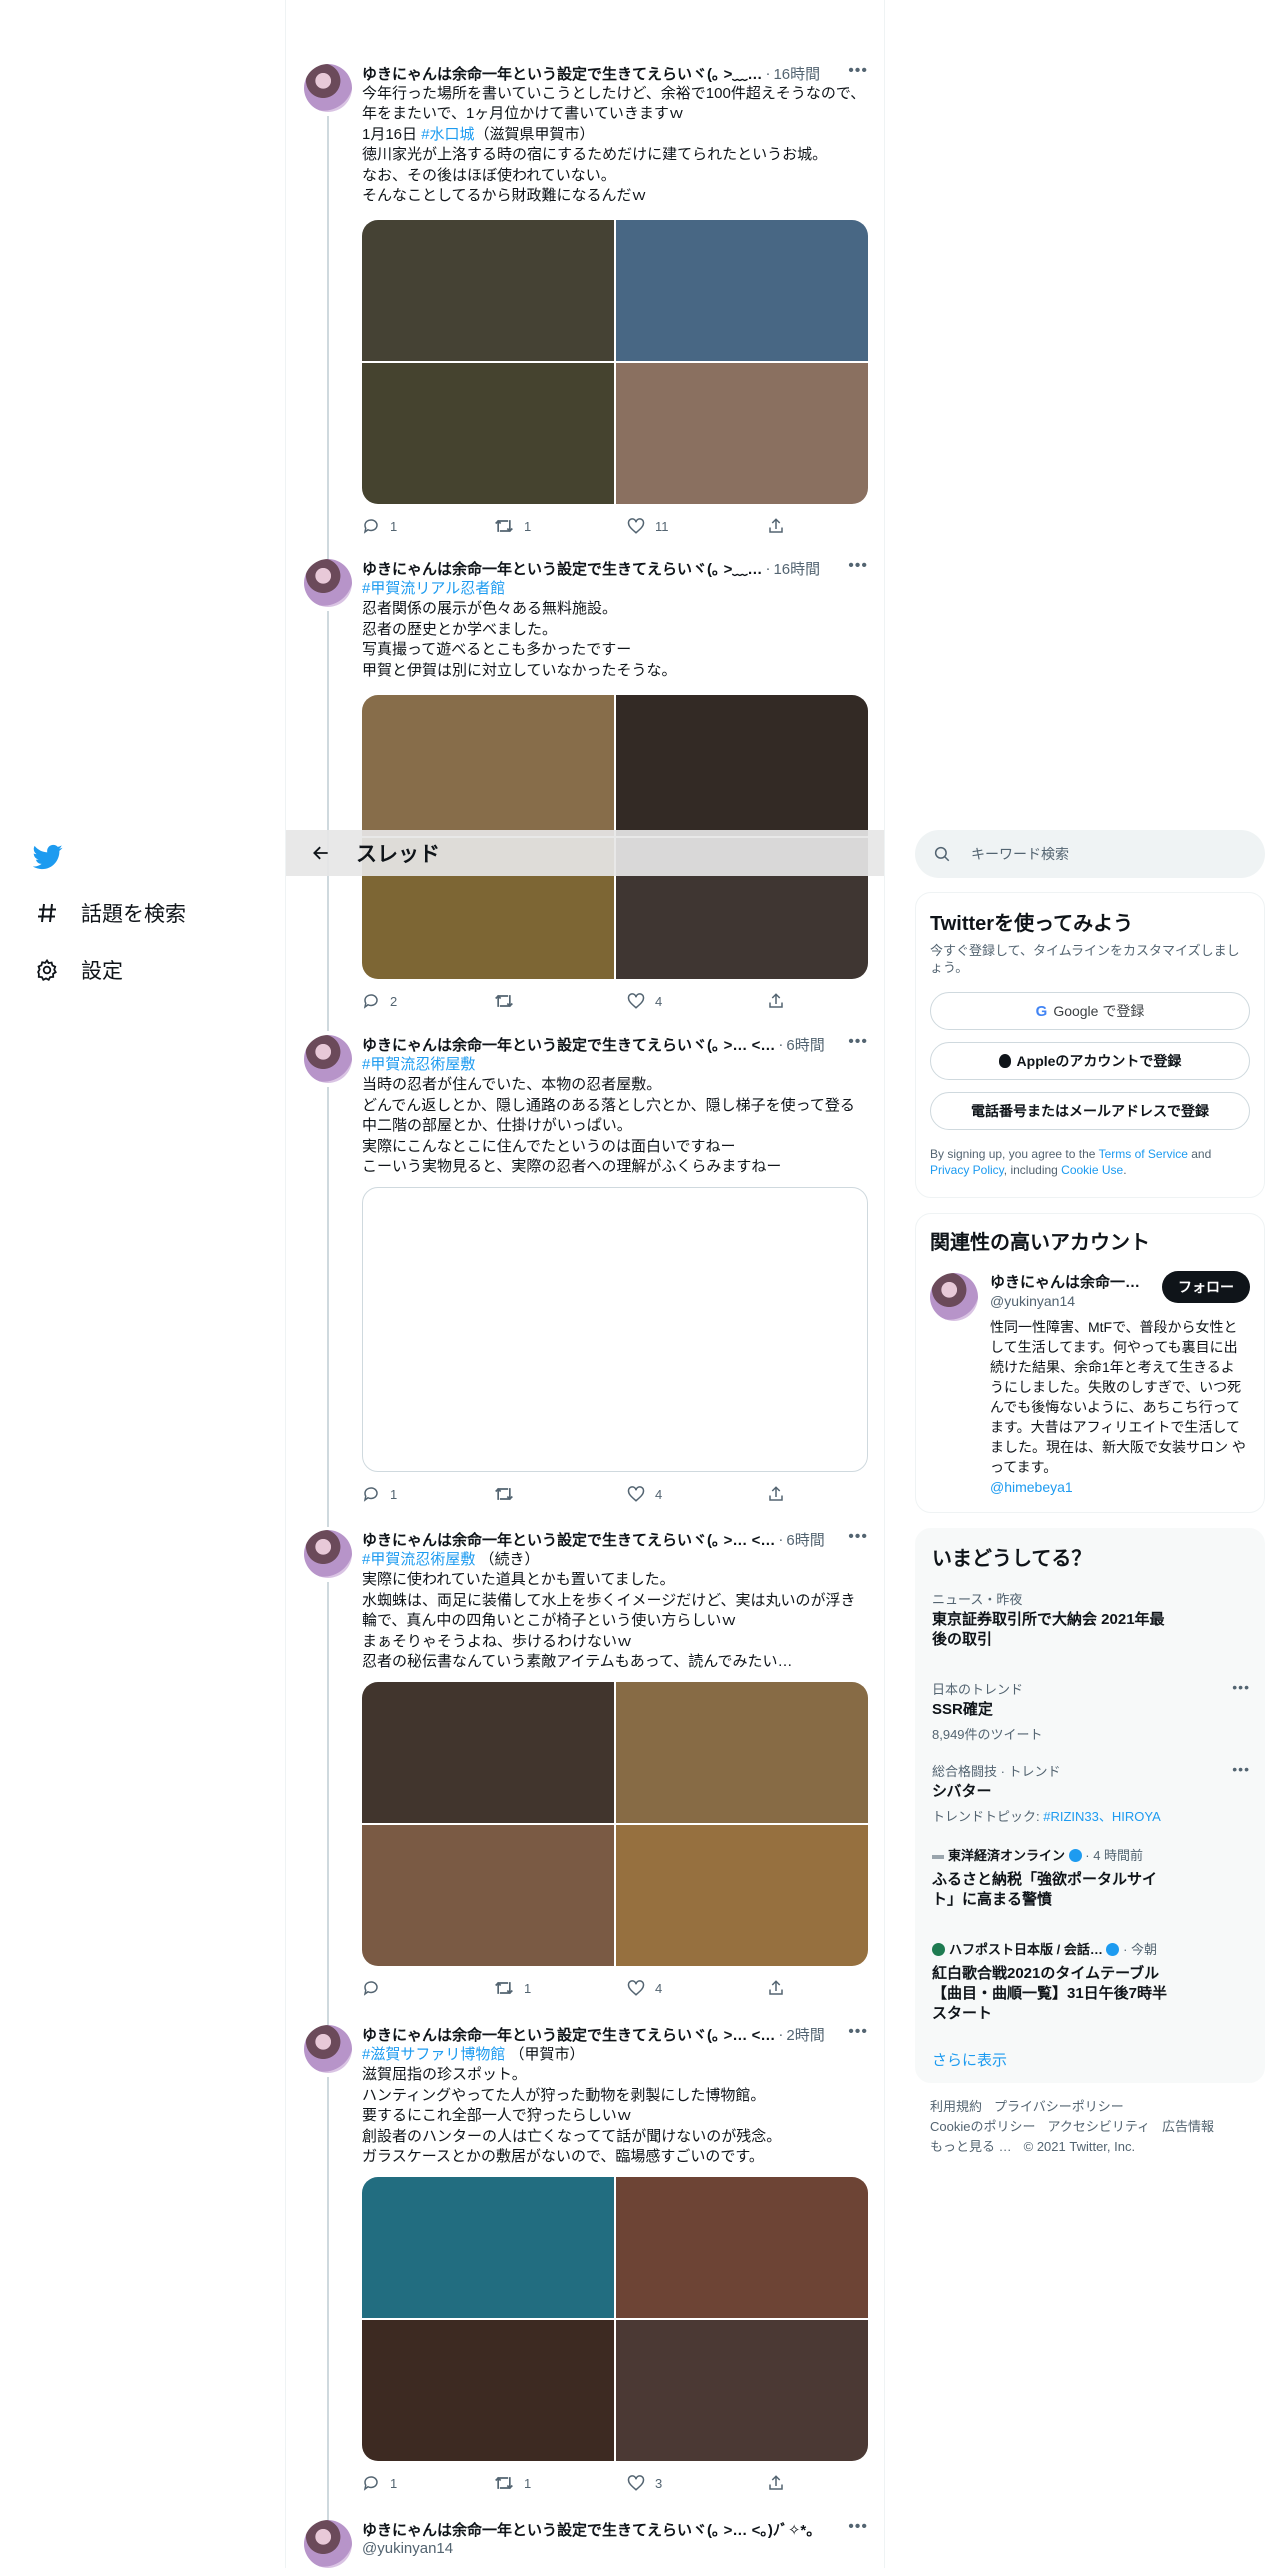 This screenshot has height=2568, width=1284. I want to click on google-signup-button: G Google で登録, so click(1090, 1011).